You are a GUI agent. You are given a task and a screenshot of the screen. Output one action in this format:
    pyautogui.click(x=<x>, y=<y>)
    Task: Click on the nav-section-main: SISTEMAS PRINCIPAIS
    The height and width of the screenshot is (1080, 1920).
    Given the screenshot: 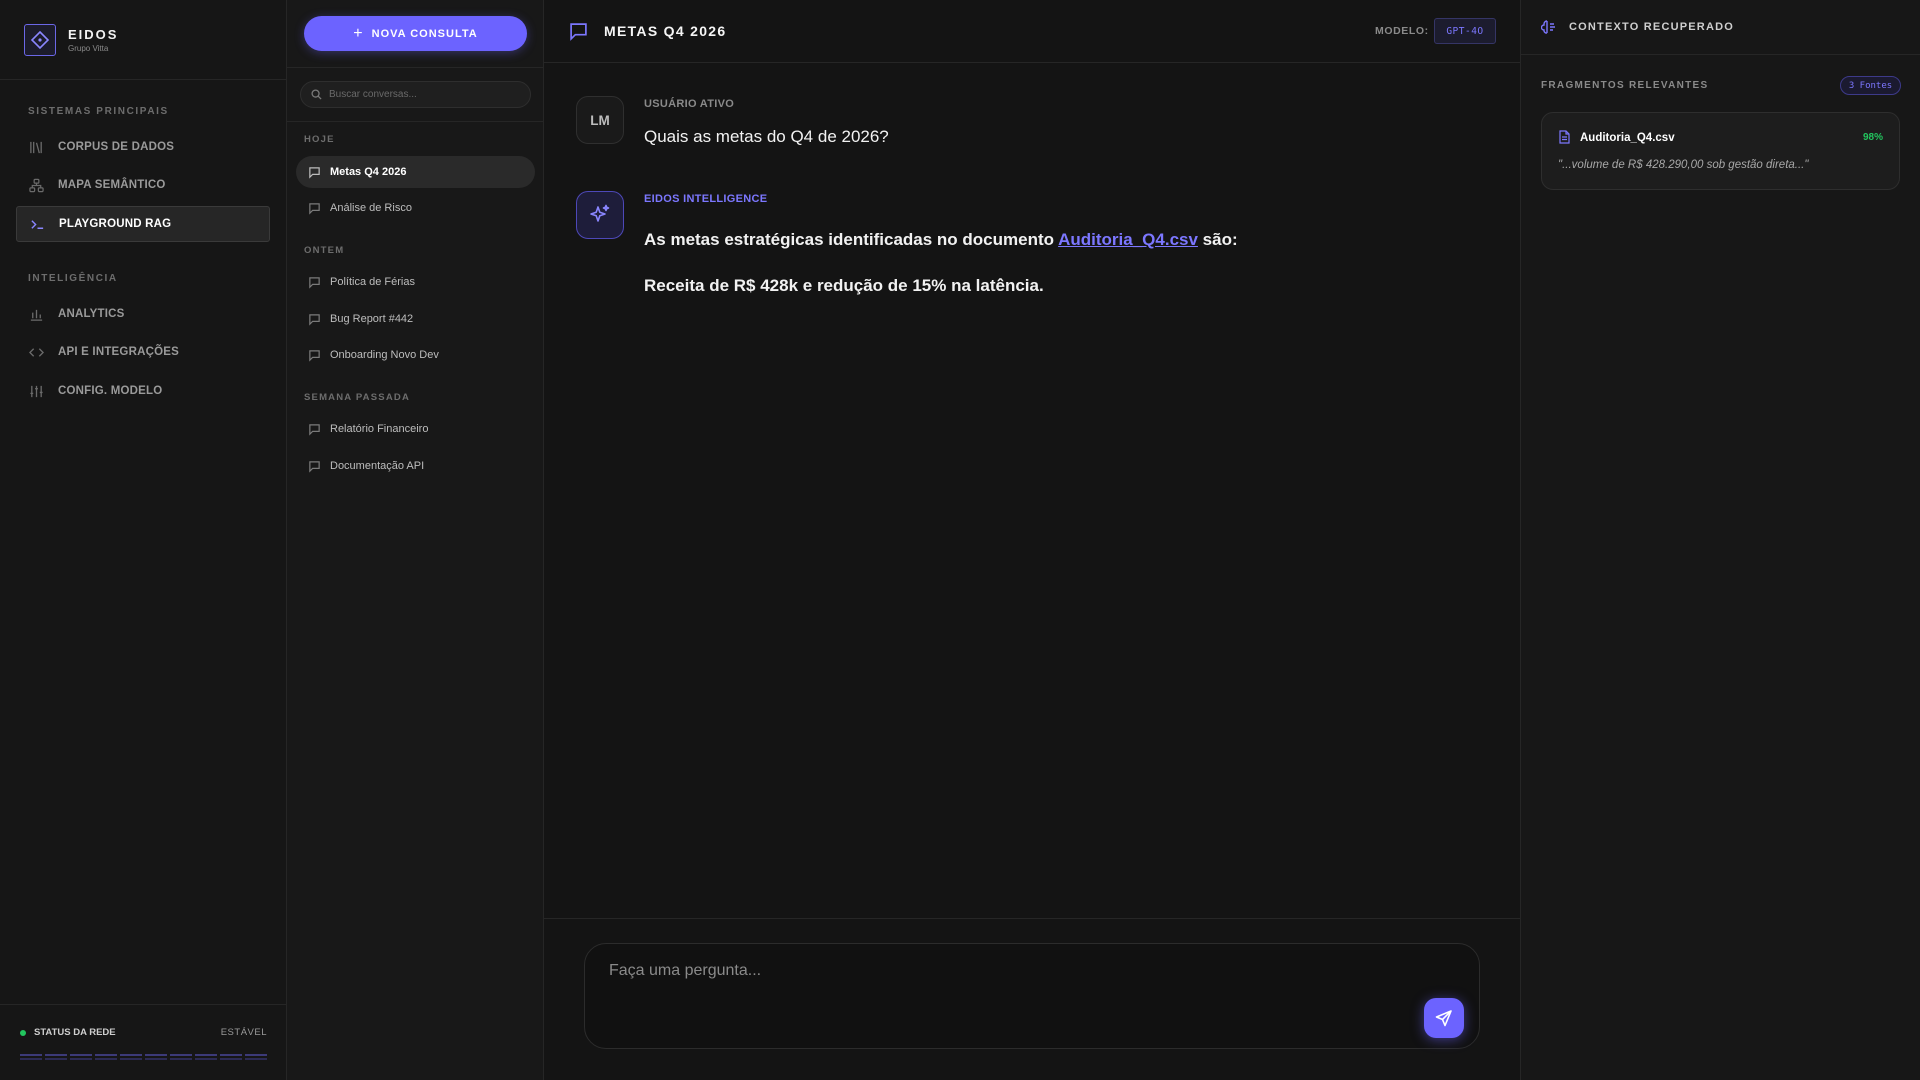 What is the action you would take?
    pyautogui.click(x=98, y=111)
    